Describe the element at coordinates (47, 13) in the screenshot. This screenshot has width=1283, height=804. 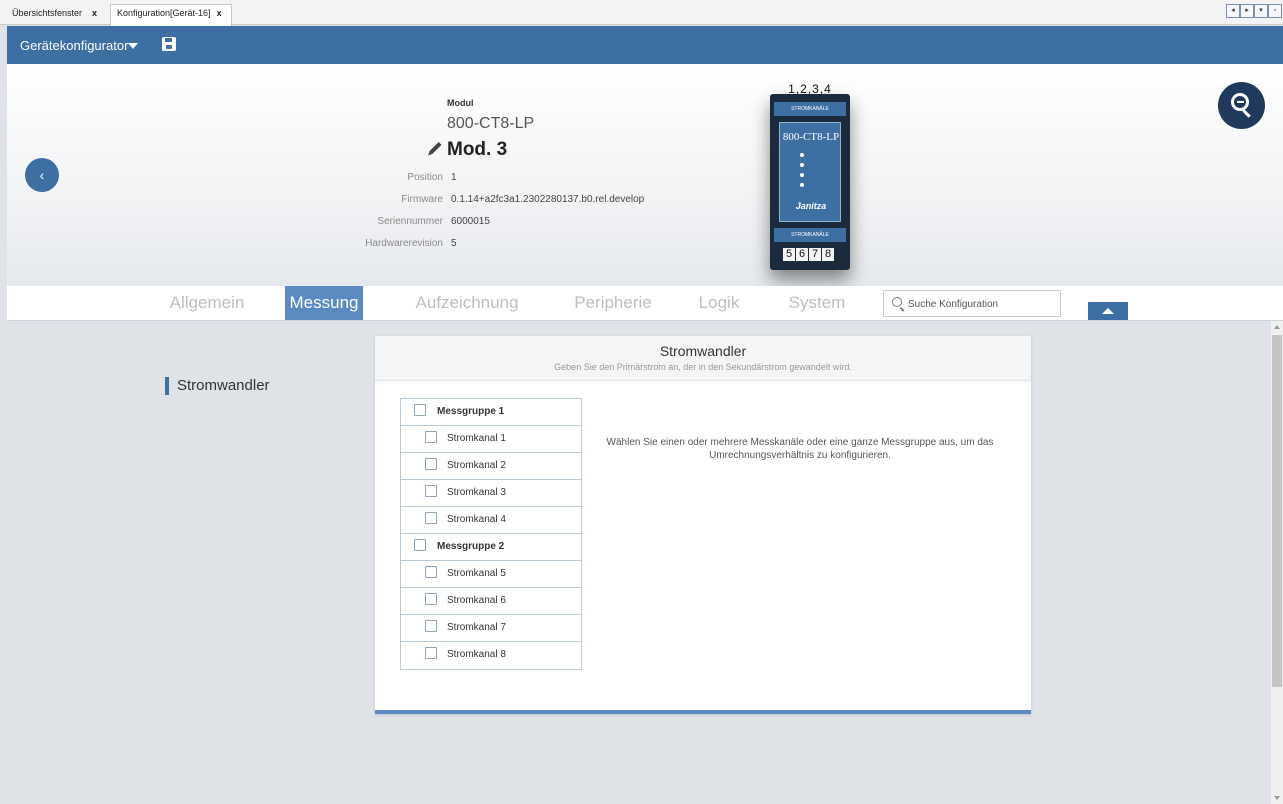
I see `tab-label: Übersichtsfenster` at that location.